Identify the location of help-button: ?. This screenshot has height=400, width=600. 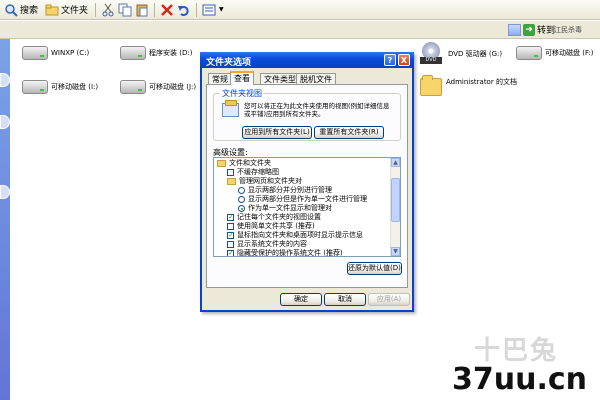
(390, 60).